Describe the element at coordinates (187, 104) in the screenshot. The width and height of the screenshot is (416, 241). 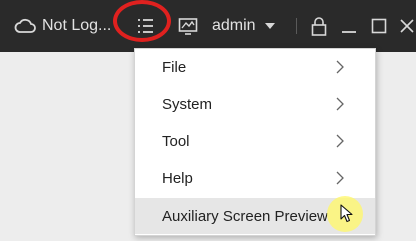
I see `menu-item-label: System` at that location.